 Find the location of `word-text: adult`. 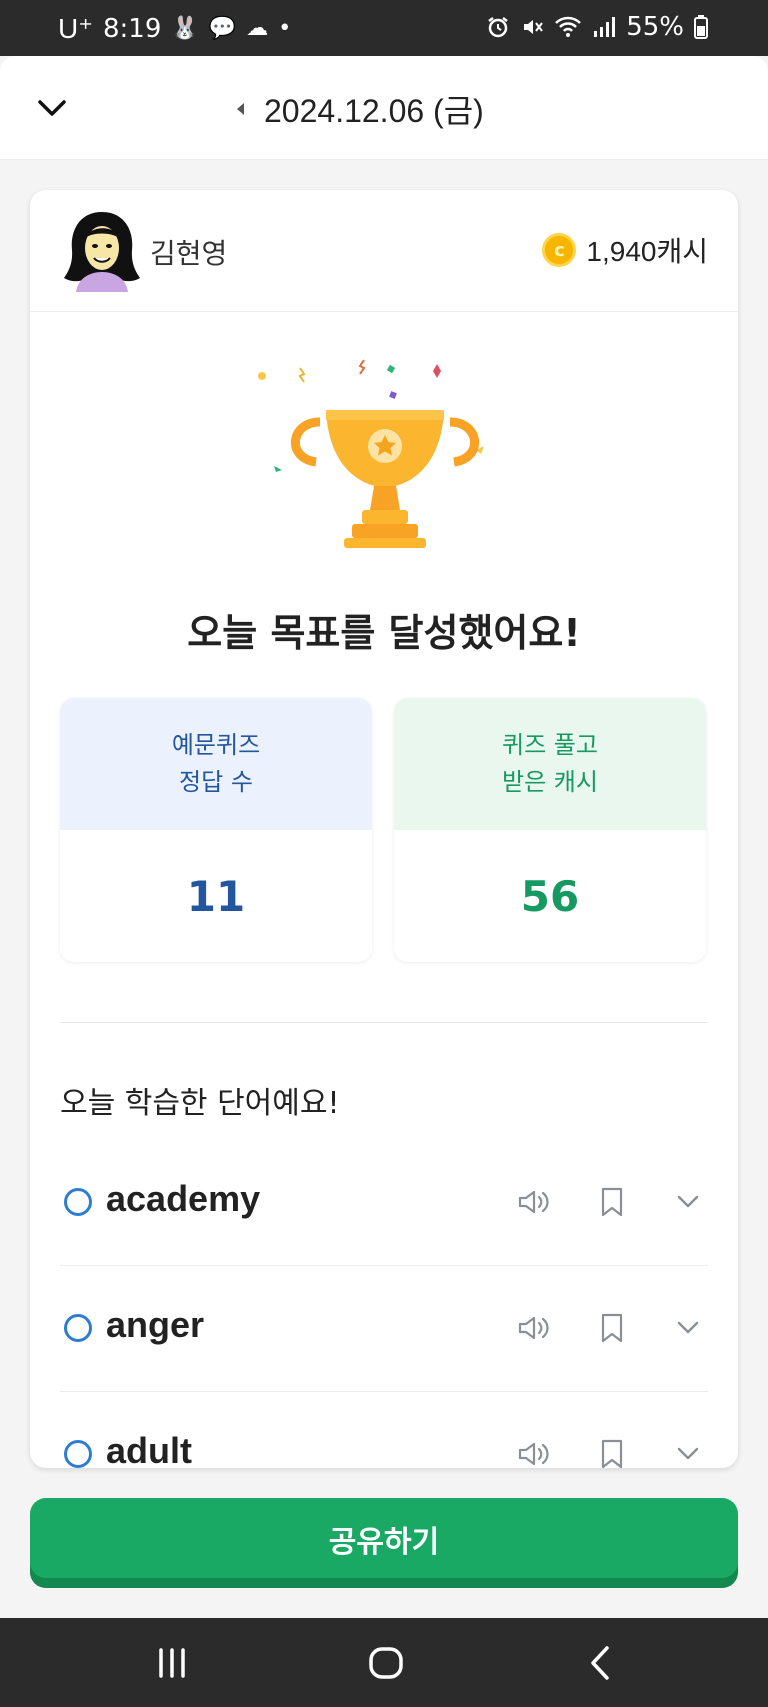

word-text: adult is located at coordinates (149, 1449).